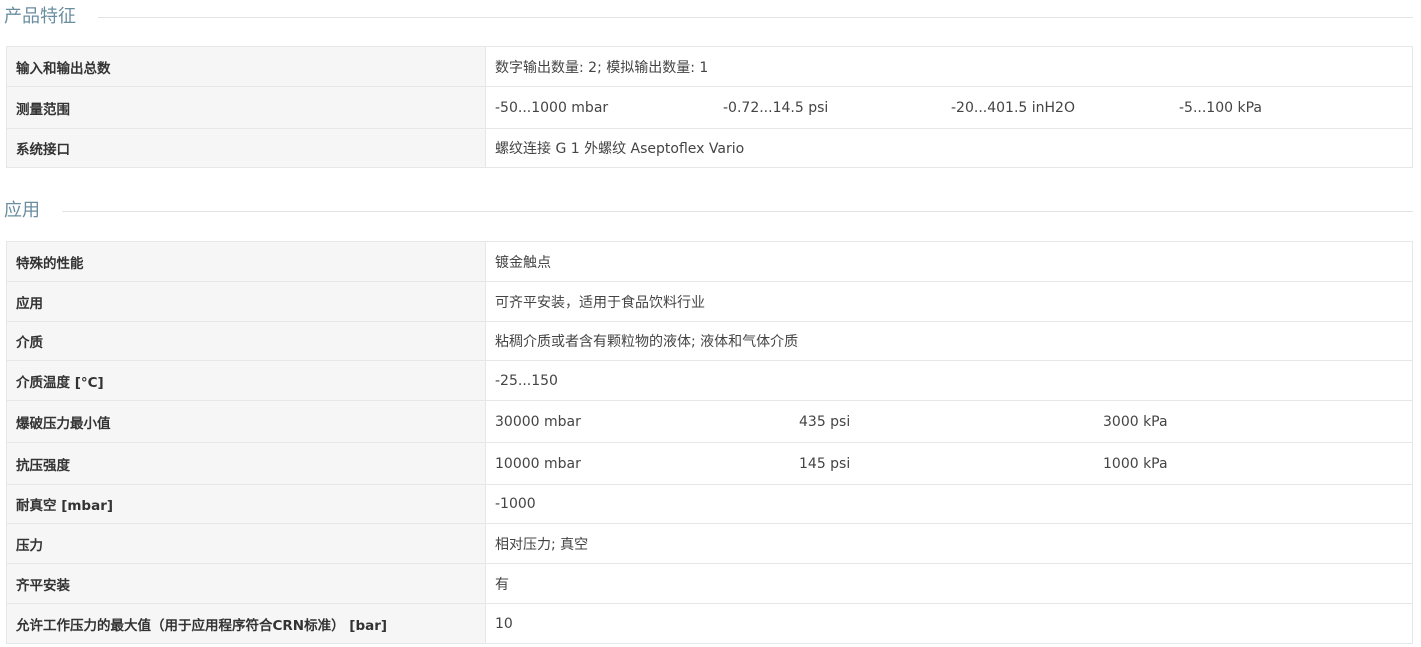  I want to click on value-kpa: 1000 kPa, so click(1135, 463).